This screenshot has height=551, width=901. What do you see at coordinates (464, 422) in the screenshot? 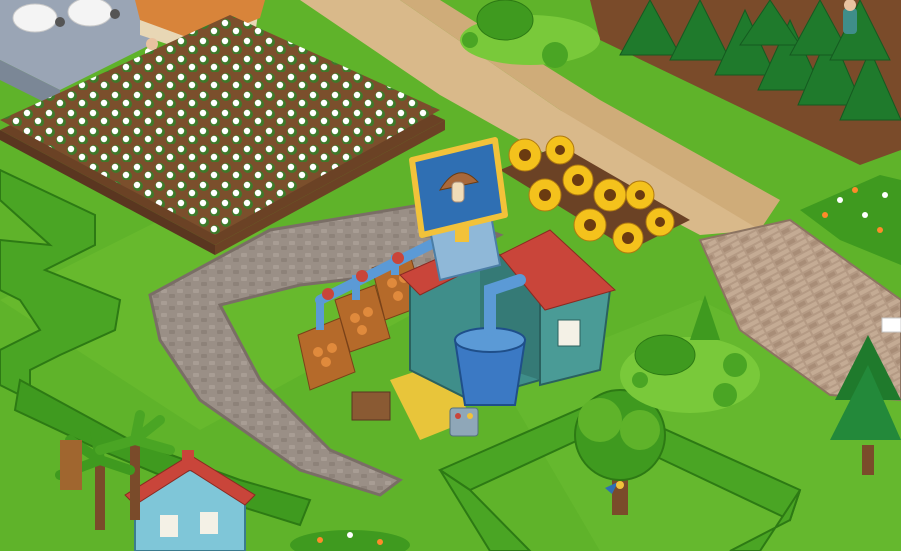
I see `control-panel` at bounding box center [464, 422].